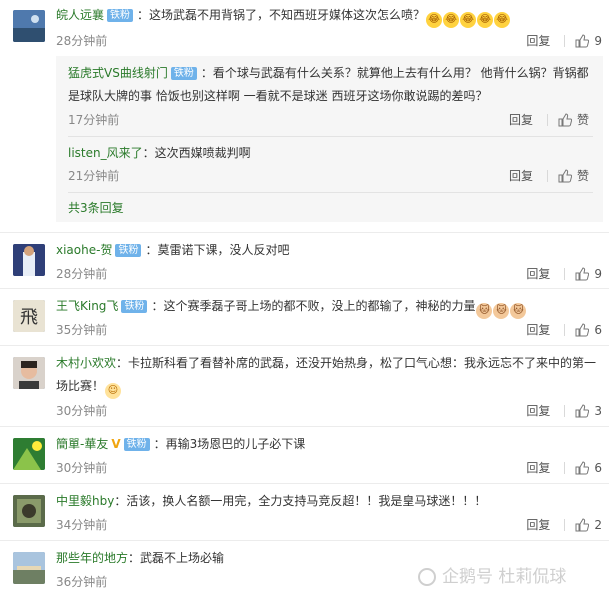  I want to click on comment-content: ：莫雷诺下课，没人反对吧, so click(217, 250).